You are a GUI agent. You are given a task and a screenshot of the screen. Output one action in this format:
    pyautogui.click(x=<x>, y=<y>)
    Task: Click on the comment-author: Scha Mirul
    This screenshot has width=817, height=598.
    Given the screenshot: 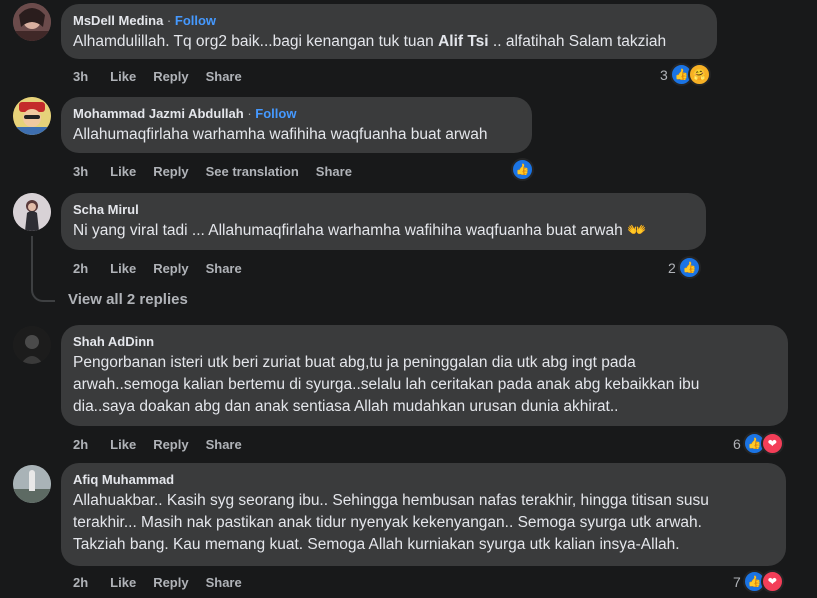 What is the action you would take?
    pyautogui.click(x=383, y=209)
    